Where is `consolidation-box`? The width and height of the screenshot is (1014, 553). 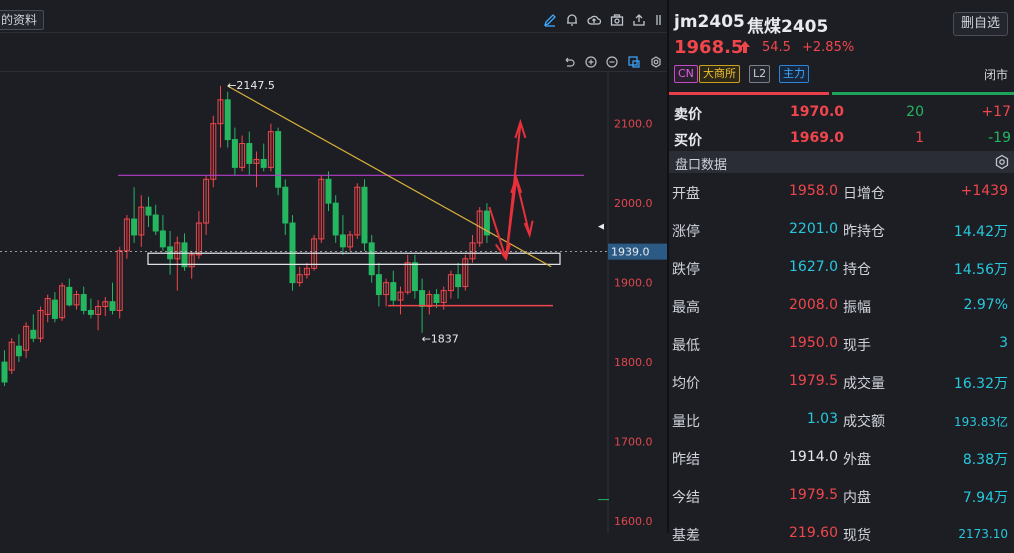 consolidation-box is located at coordinates (354, 258).